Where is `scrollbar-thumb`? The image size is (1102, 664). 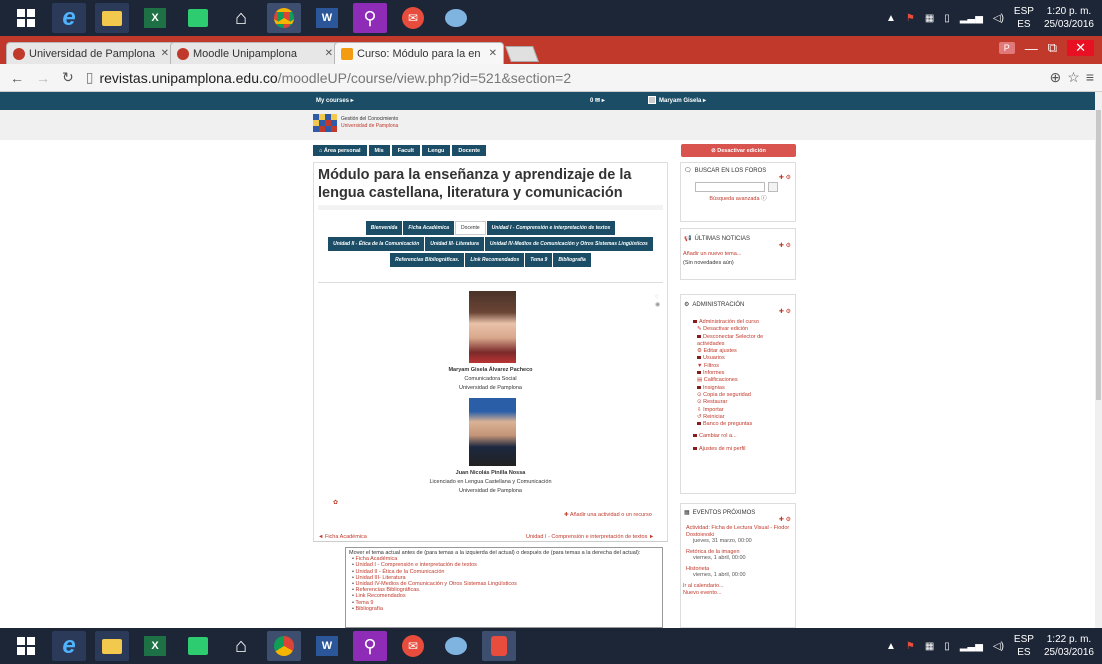 scrollbar-thumb is located at coordinates (1098, 255).